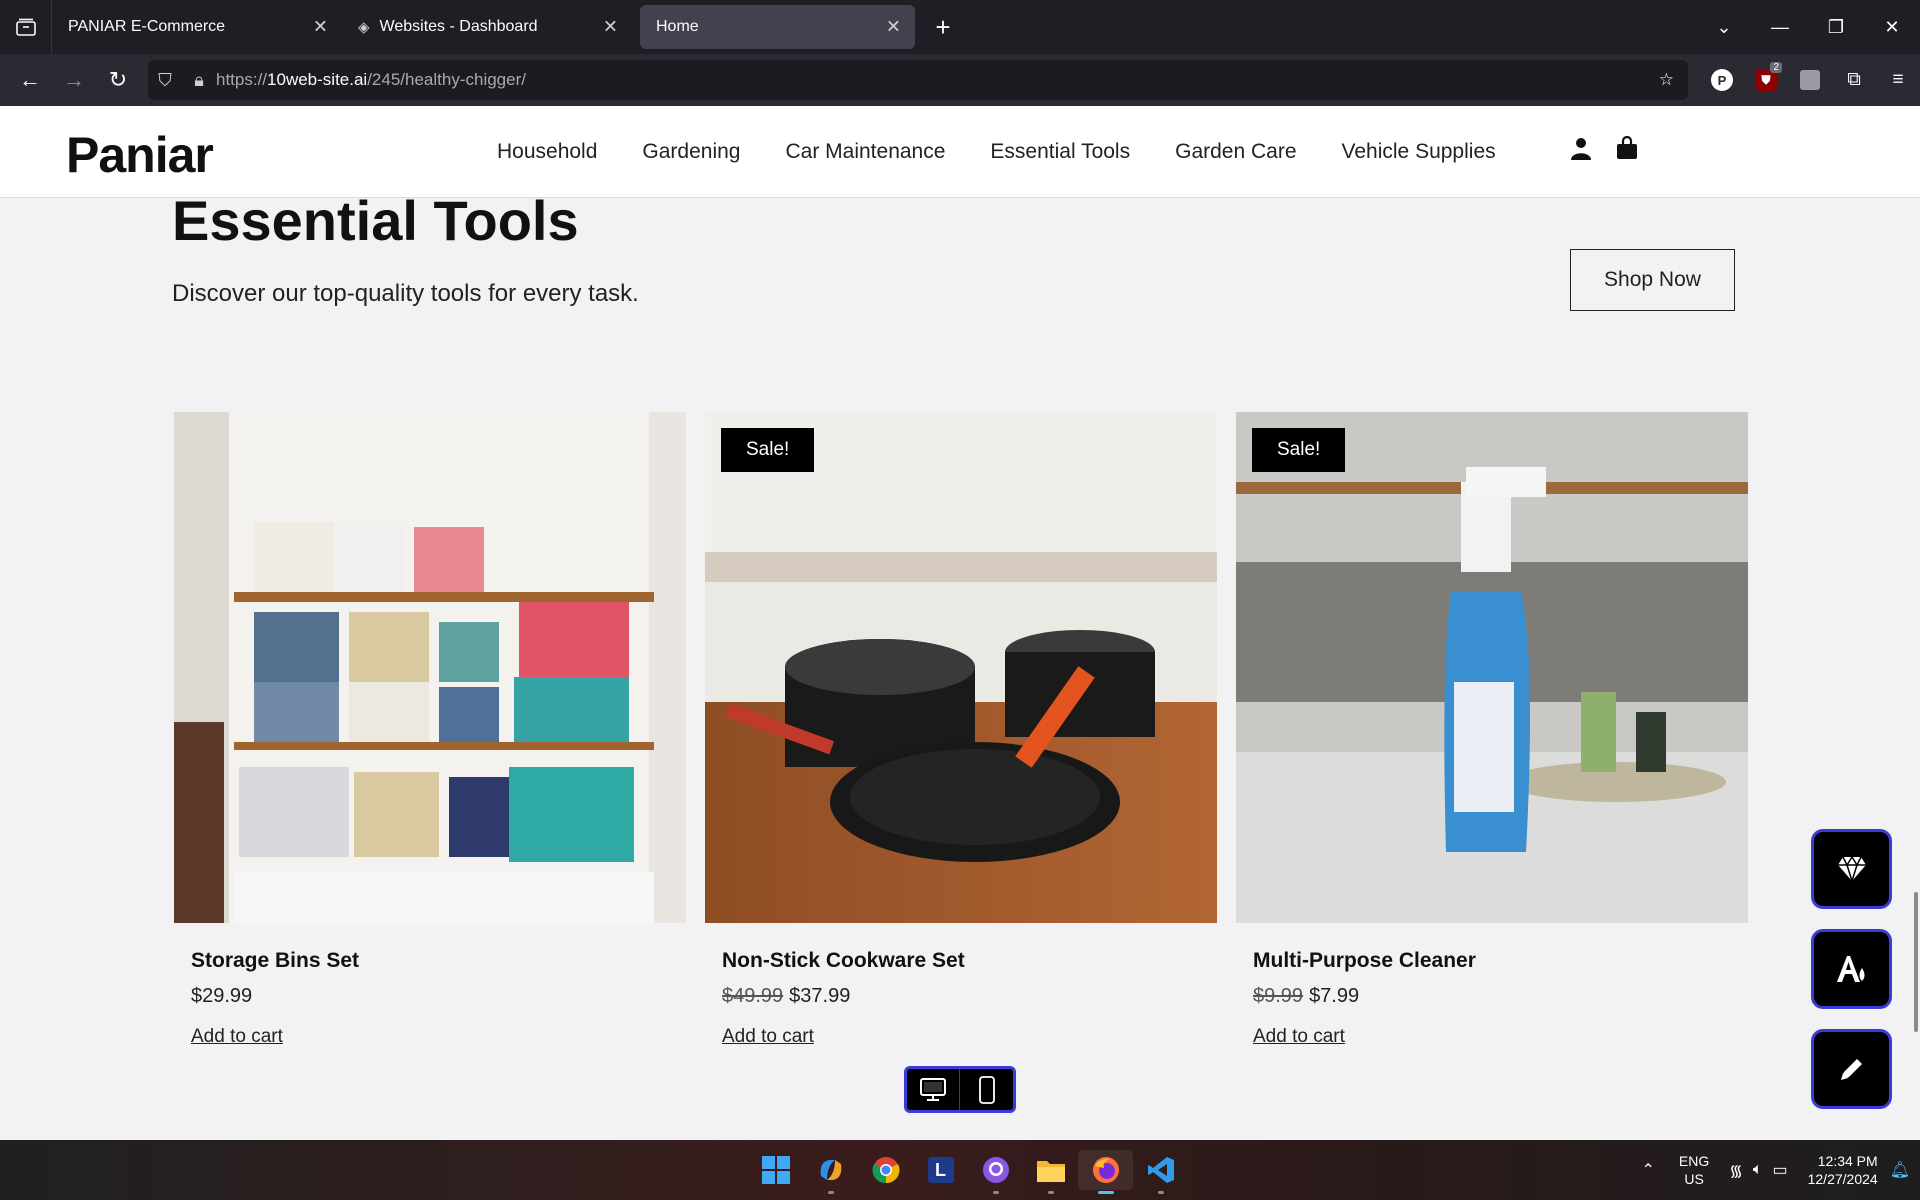 The height and width of the screenshot is (1200, 1920). What do you see at coordinates (1766, 80) in the screenshot?
I see `ublock-extension: ⛊ 2` at bounding box center [1766, 80].